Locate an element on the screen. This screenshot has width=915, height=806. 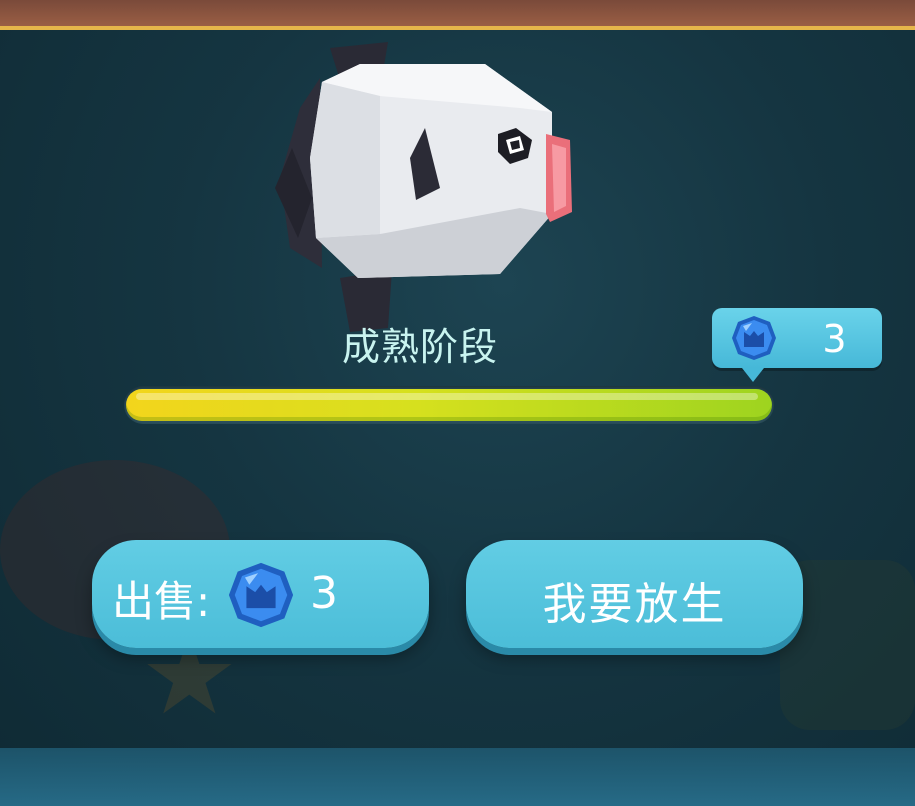
release-button: 我要放生 is located at coordinates (634, 594).